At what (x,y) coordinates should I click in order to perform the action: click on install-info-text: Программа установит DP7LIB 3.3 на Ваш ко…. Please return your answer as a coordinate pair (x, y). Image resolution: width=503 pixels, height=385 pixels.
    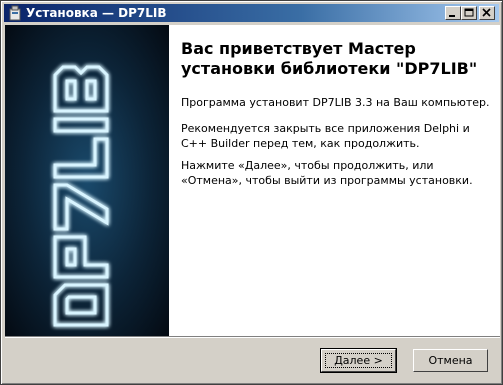
    Looking at the image, I should click on (335, 102).